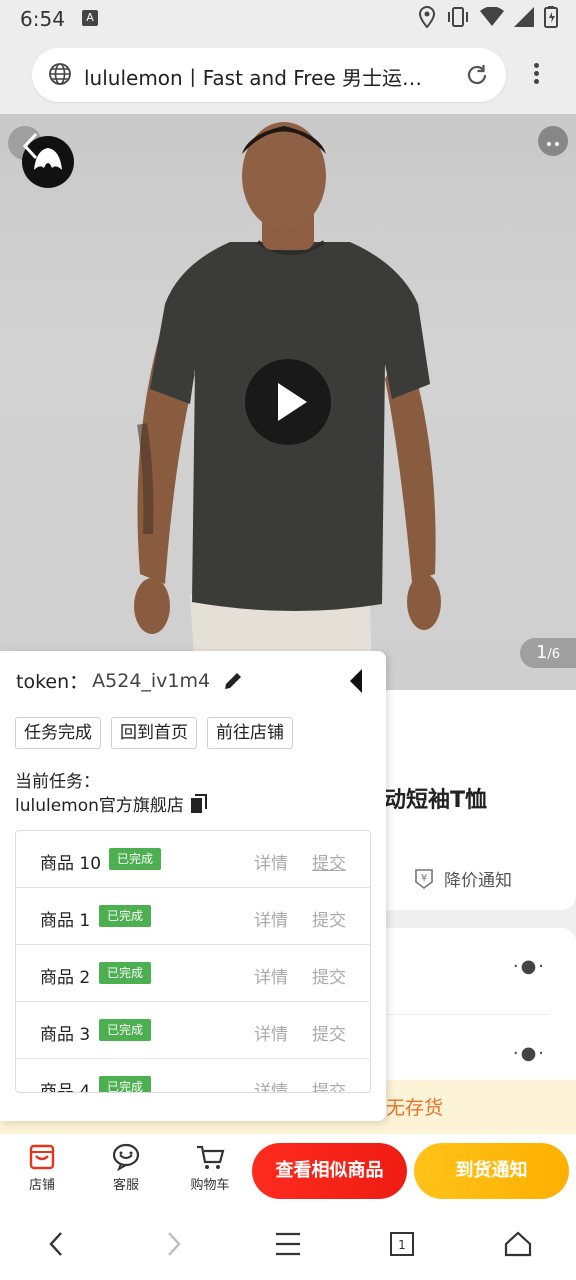 The width and height of the screenshot is (576, 1280). Describe the element at coordinates (467, 1014) in the screenshot. I see `divider` at that location.